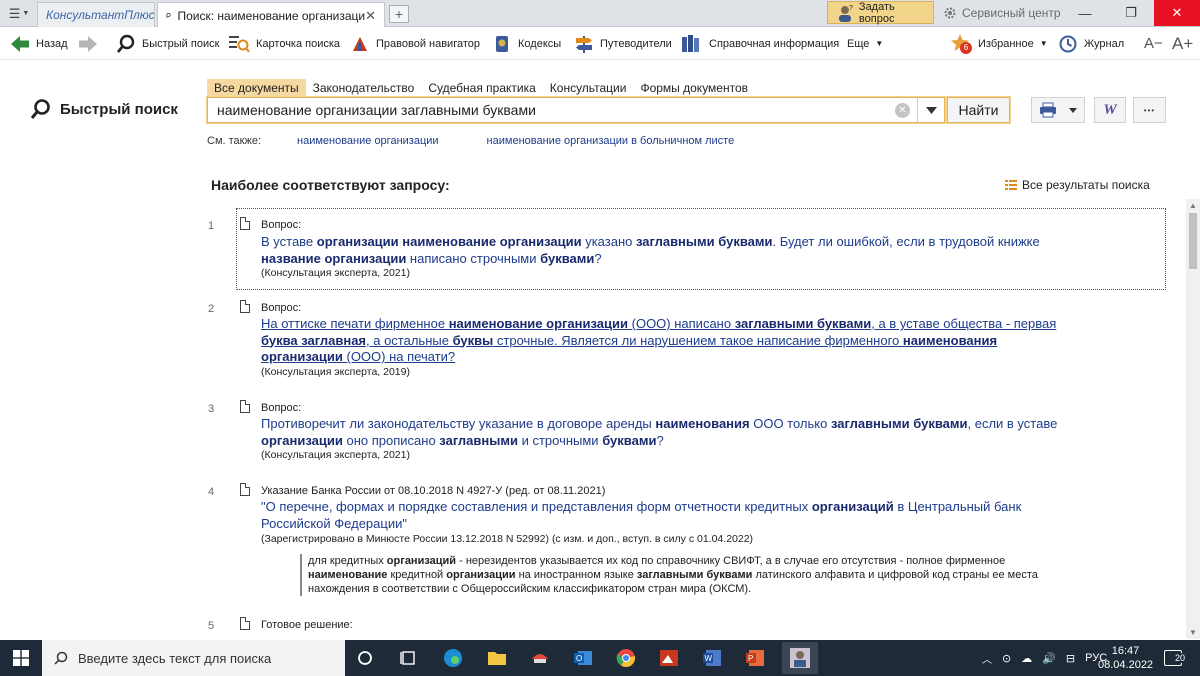 Image resolution: width=1200 pixels, height=676 pixels. I want to click on search-card-icon, so click(239, 44).